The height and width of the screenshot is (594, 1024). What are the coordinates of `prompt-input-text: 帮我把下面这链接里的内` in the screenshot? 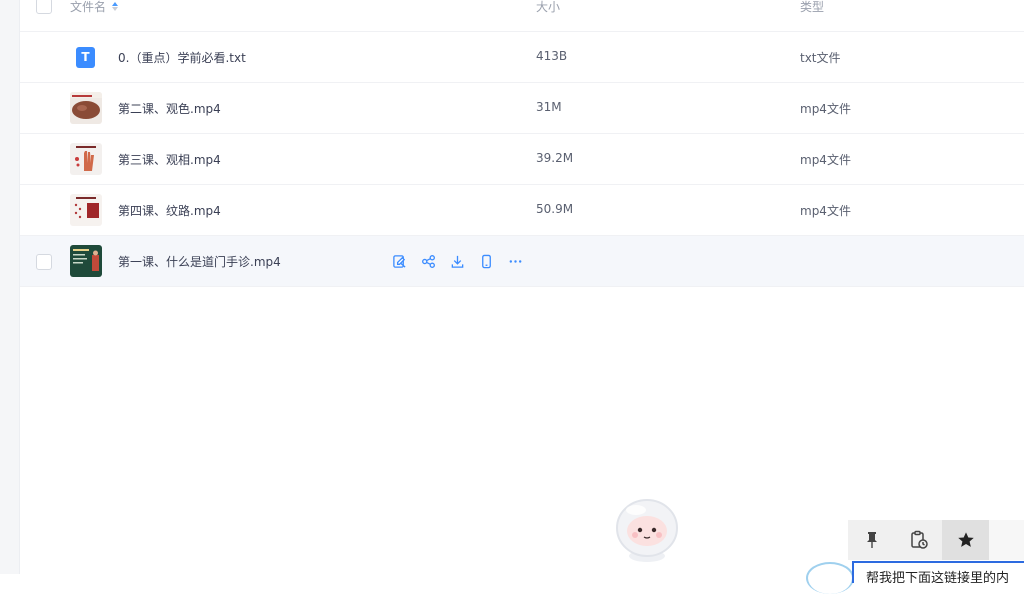 It's located at (938, 577).